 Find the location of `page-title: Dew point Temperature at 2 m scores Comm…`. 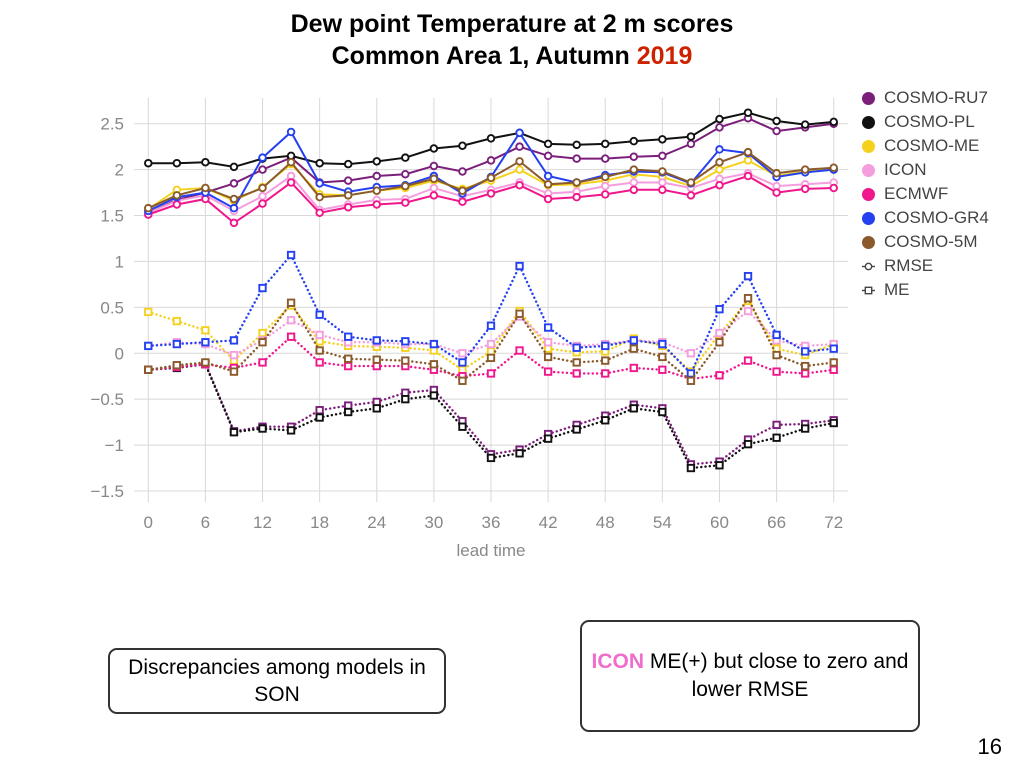

page-title: Dew point Temperature at 2 m scores Comm… is located at coordinates (512, 40).